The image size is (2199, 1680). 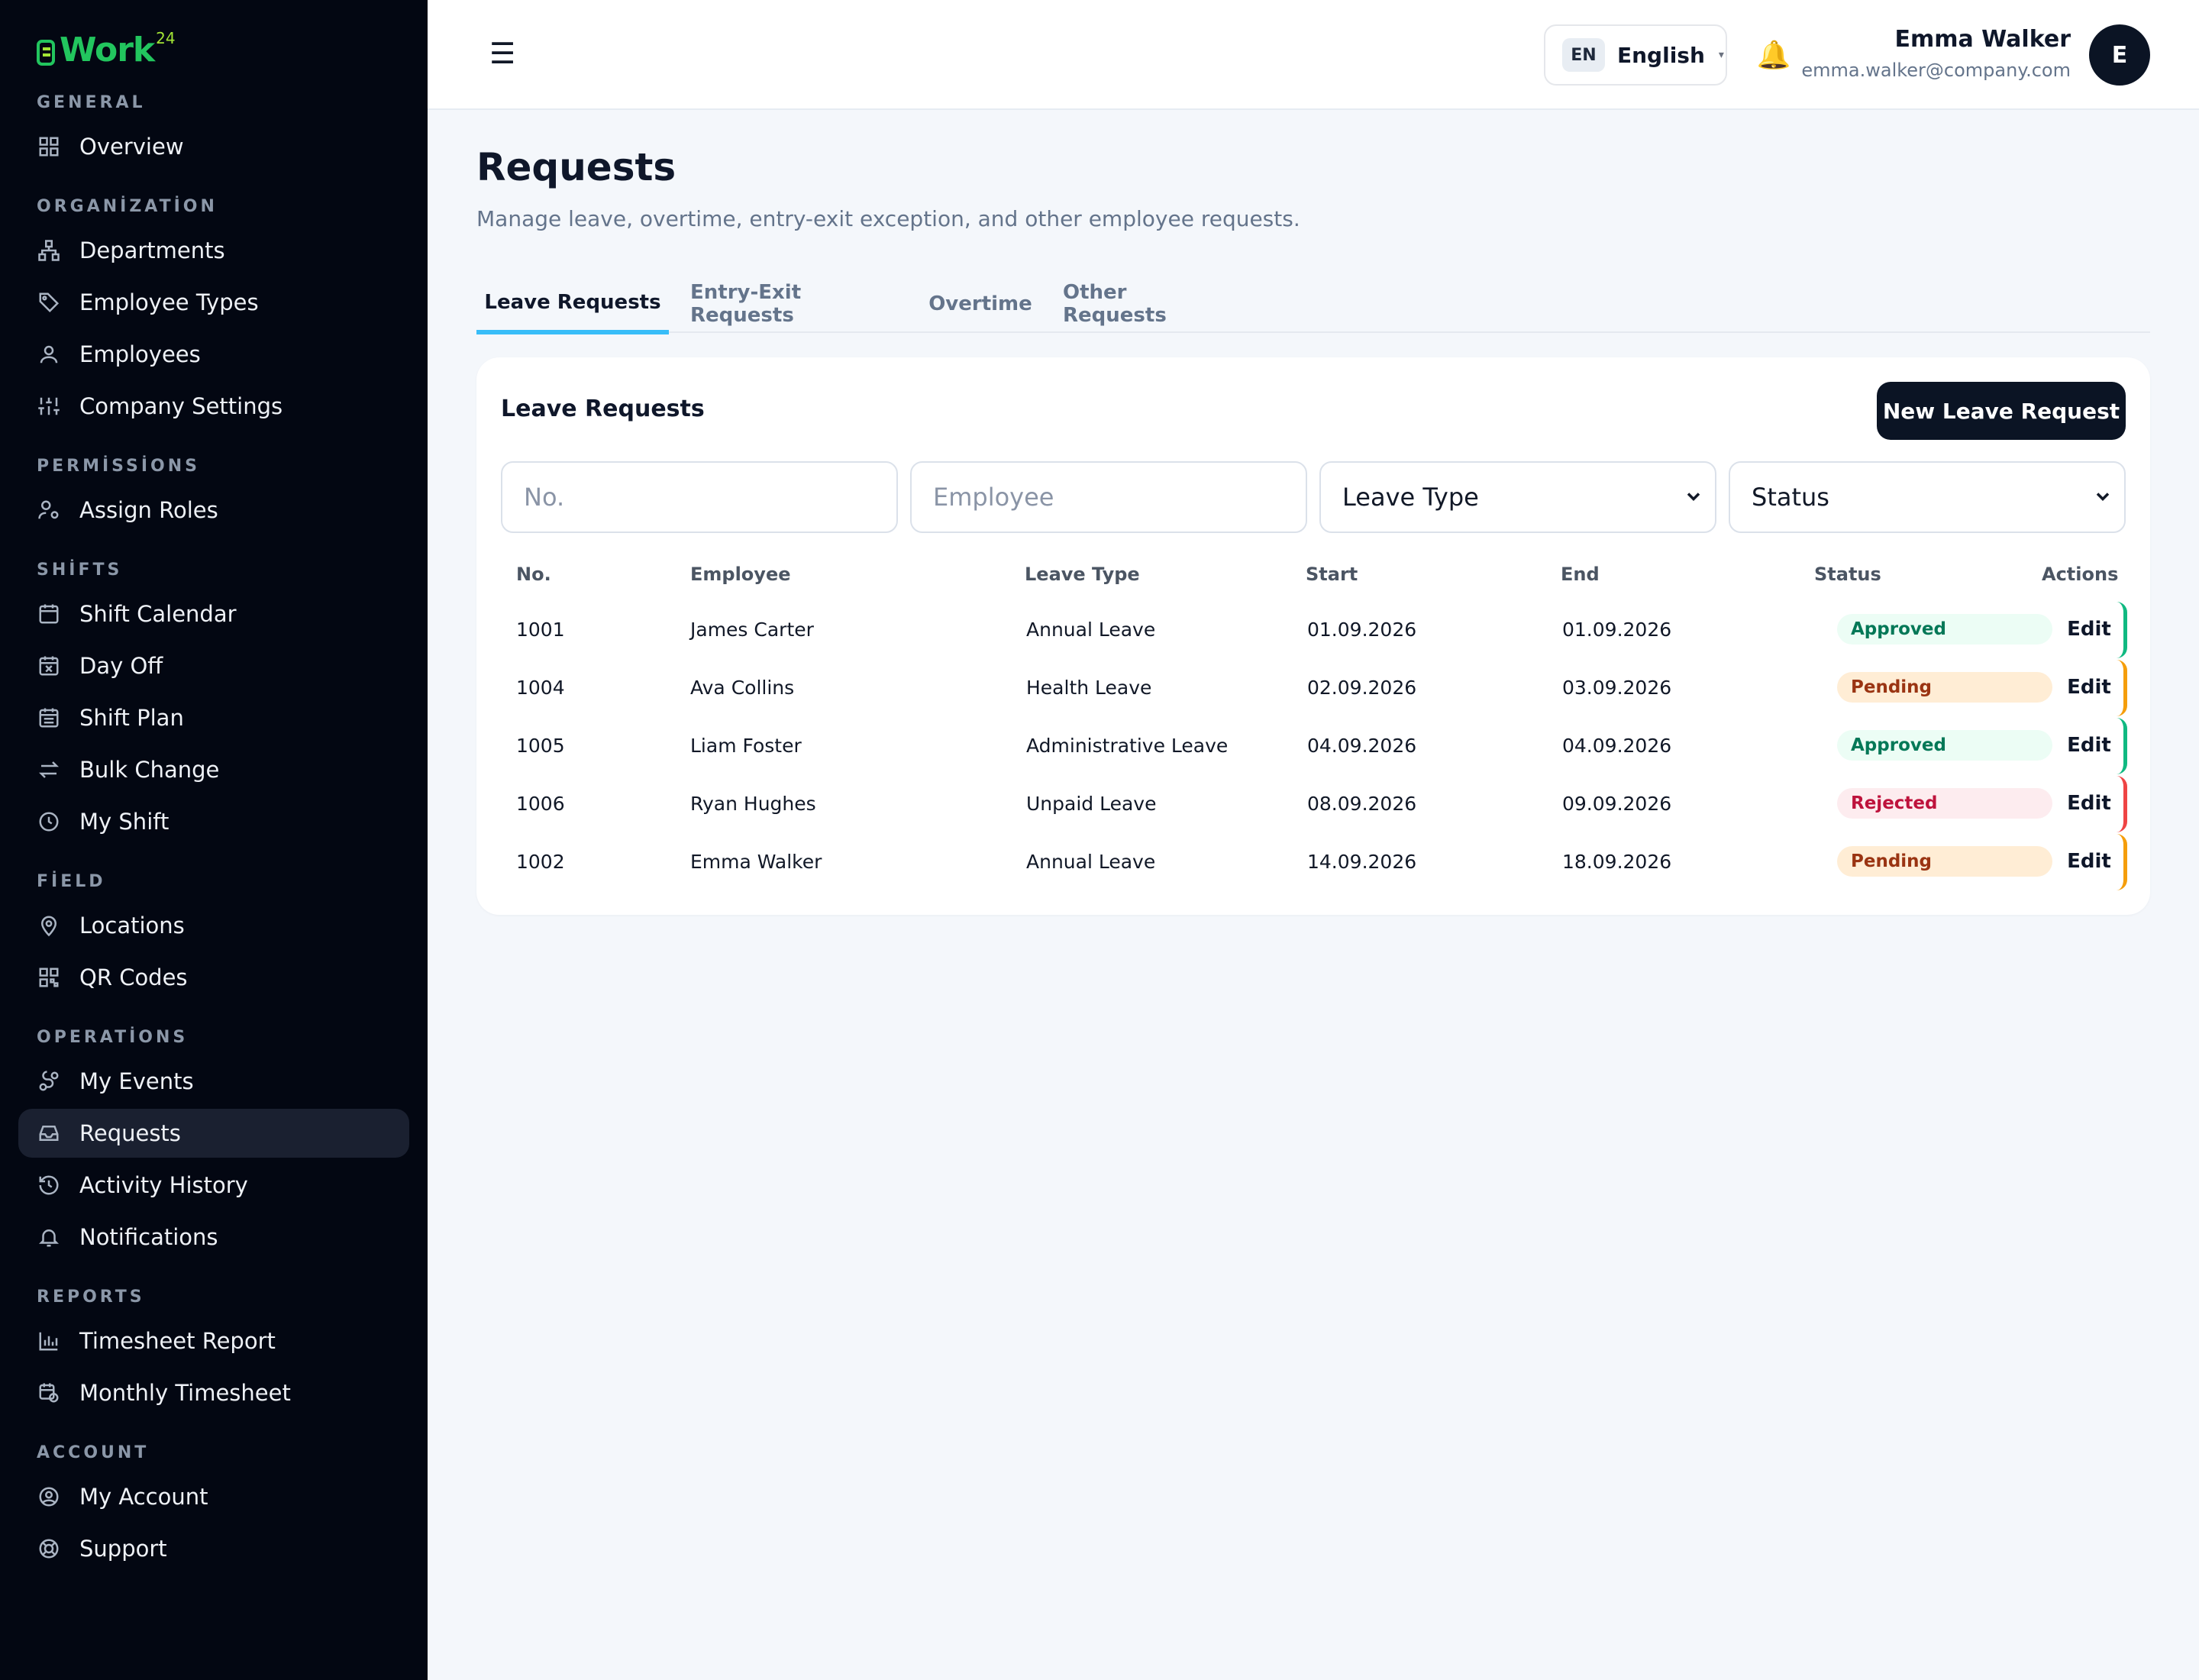 I want to click on caret-down-icon: ▾, so click(x=1721, y=55).